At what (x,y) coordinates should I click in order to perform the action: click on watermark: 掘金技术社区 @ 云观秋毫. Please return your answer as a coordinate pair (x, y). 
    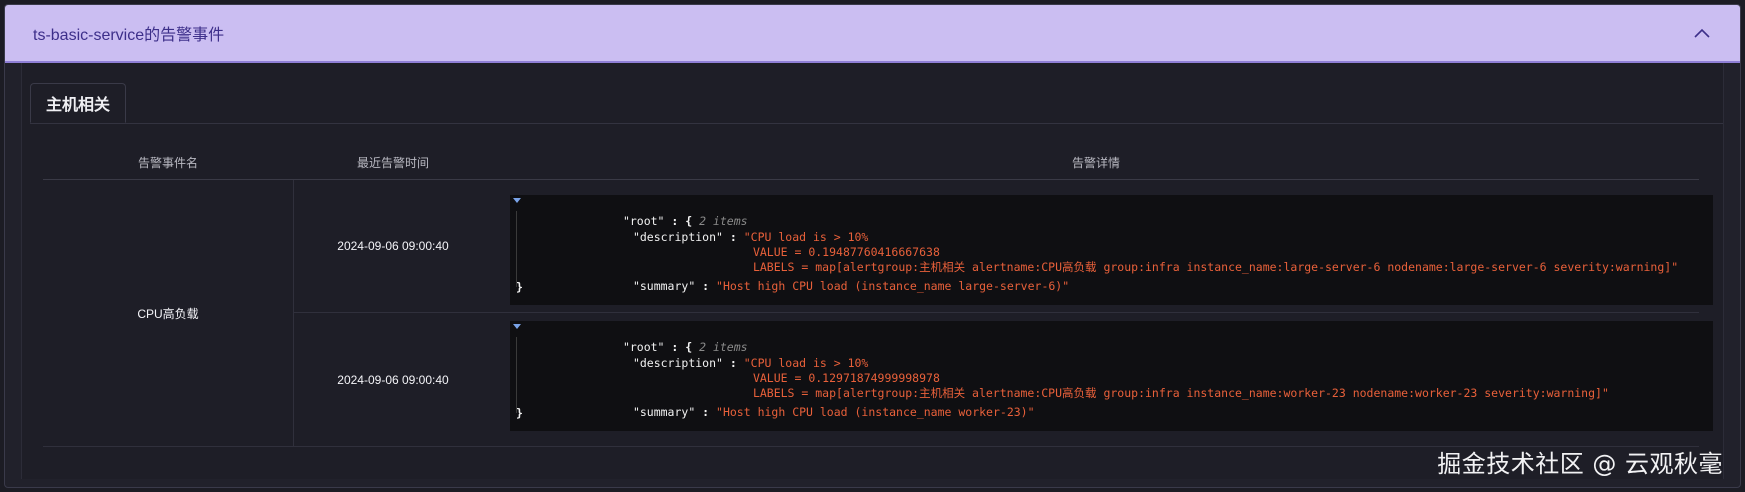
    Looking at the image, I should click on (1580, 464).